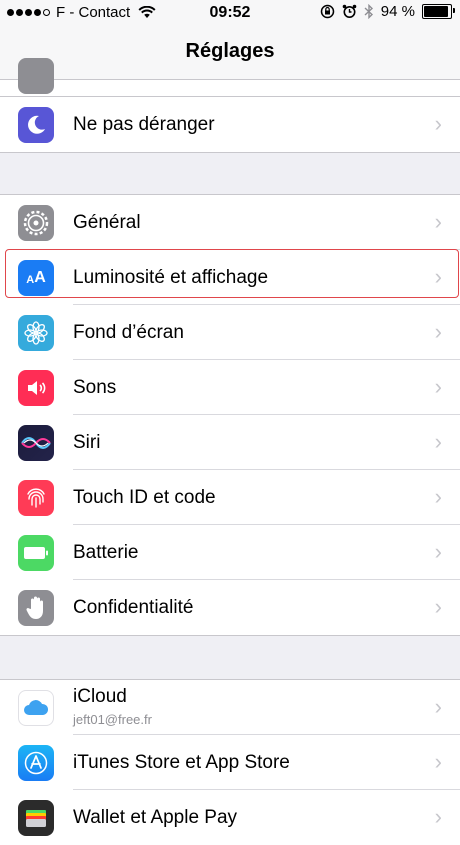 This screenshot has width=460, height=845. I want to click on settings-row-fond-ecran: Fond d’écran ›, so click(230, 332).